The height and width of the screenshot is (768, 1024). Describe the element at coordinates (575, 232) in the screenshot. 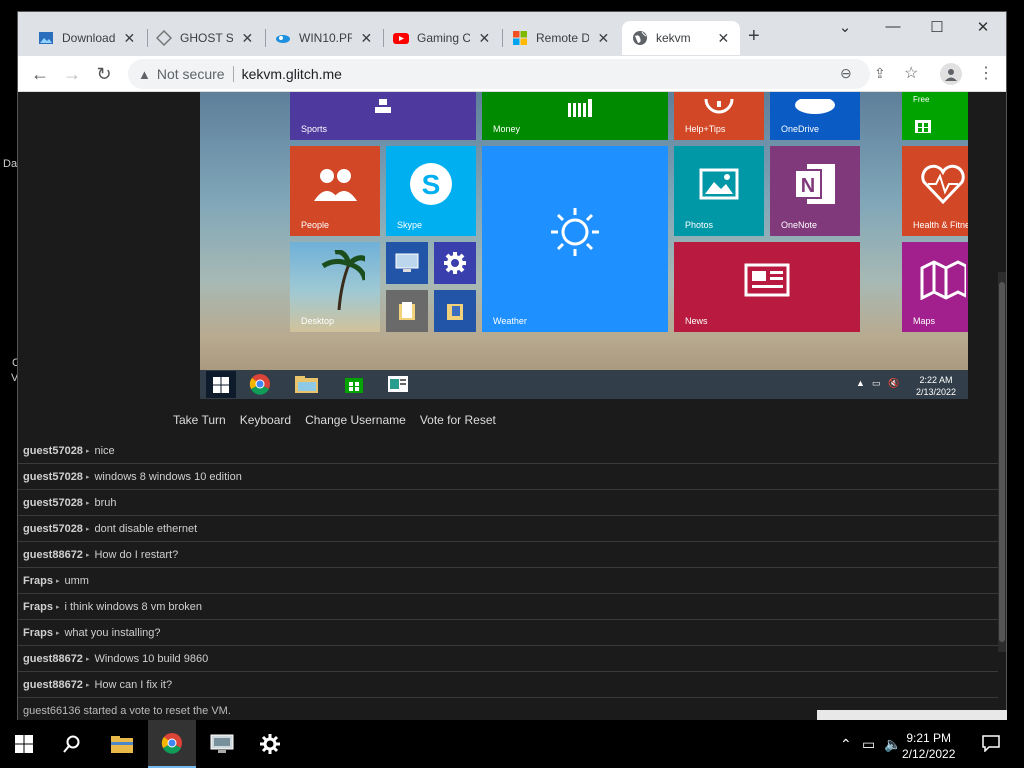

I see `sun-icon` at that location.